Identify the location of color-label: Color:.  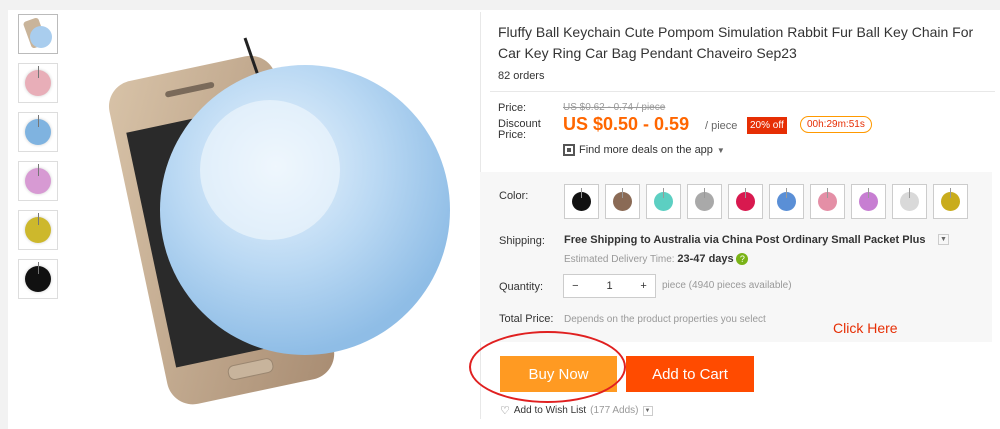
(514, 196).